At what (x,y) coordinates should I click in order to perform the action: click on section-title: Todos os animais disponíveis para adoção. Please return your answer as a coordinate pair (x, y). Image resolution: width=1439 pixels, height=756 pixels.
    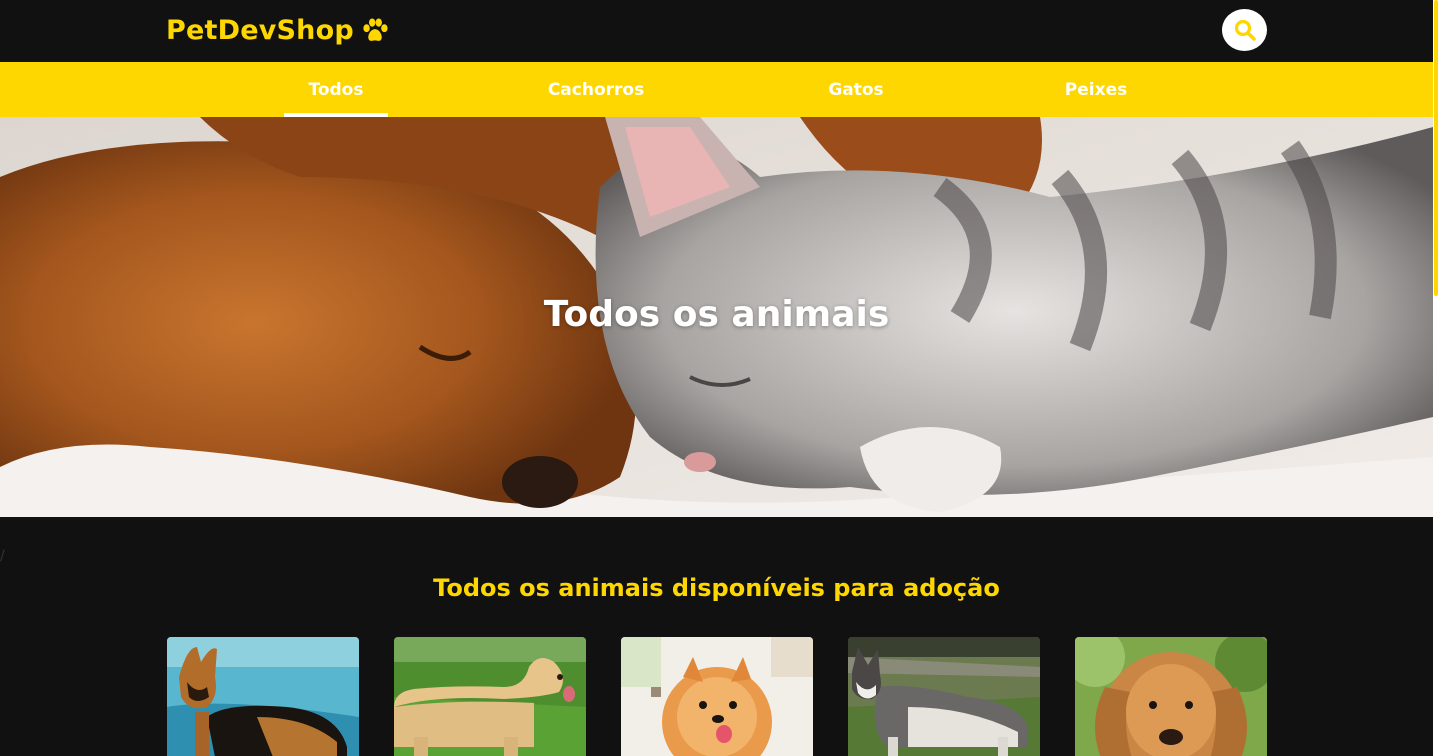
    Looking at the image, I should click on (716, 588).